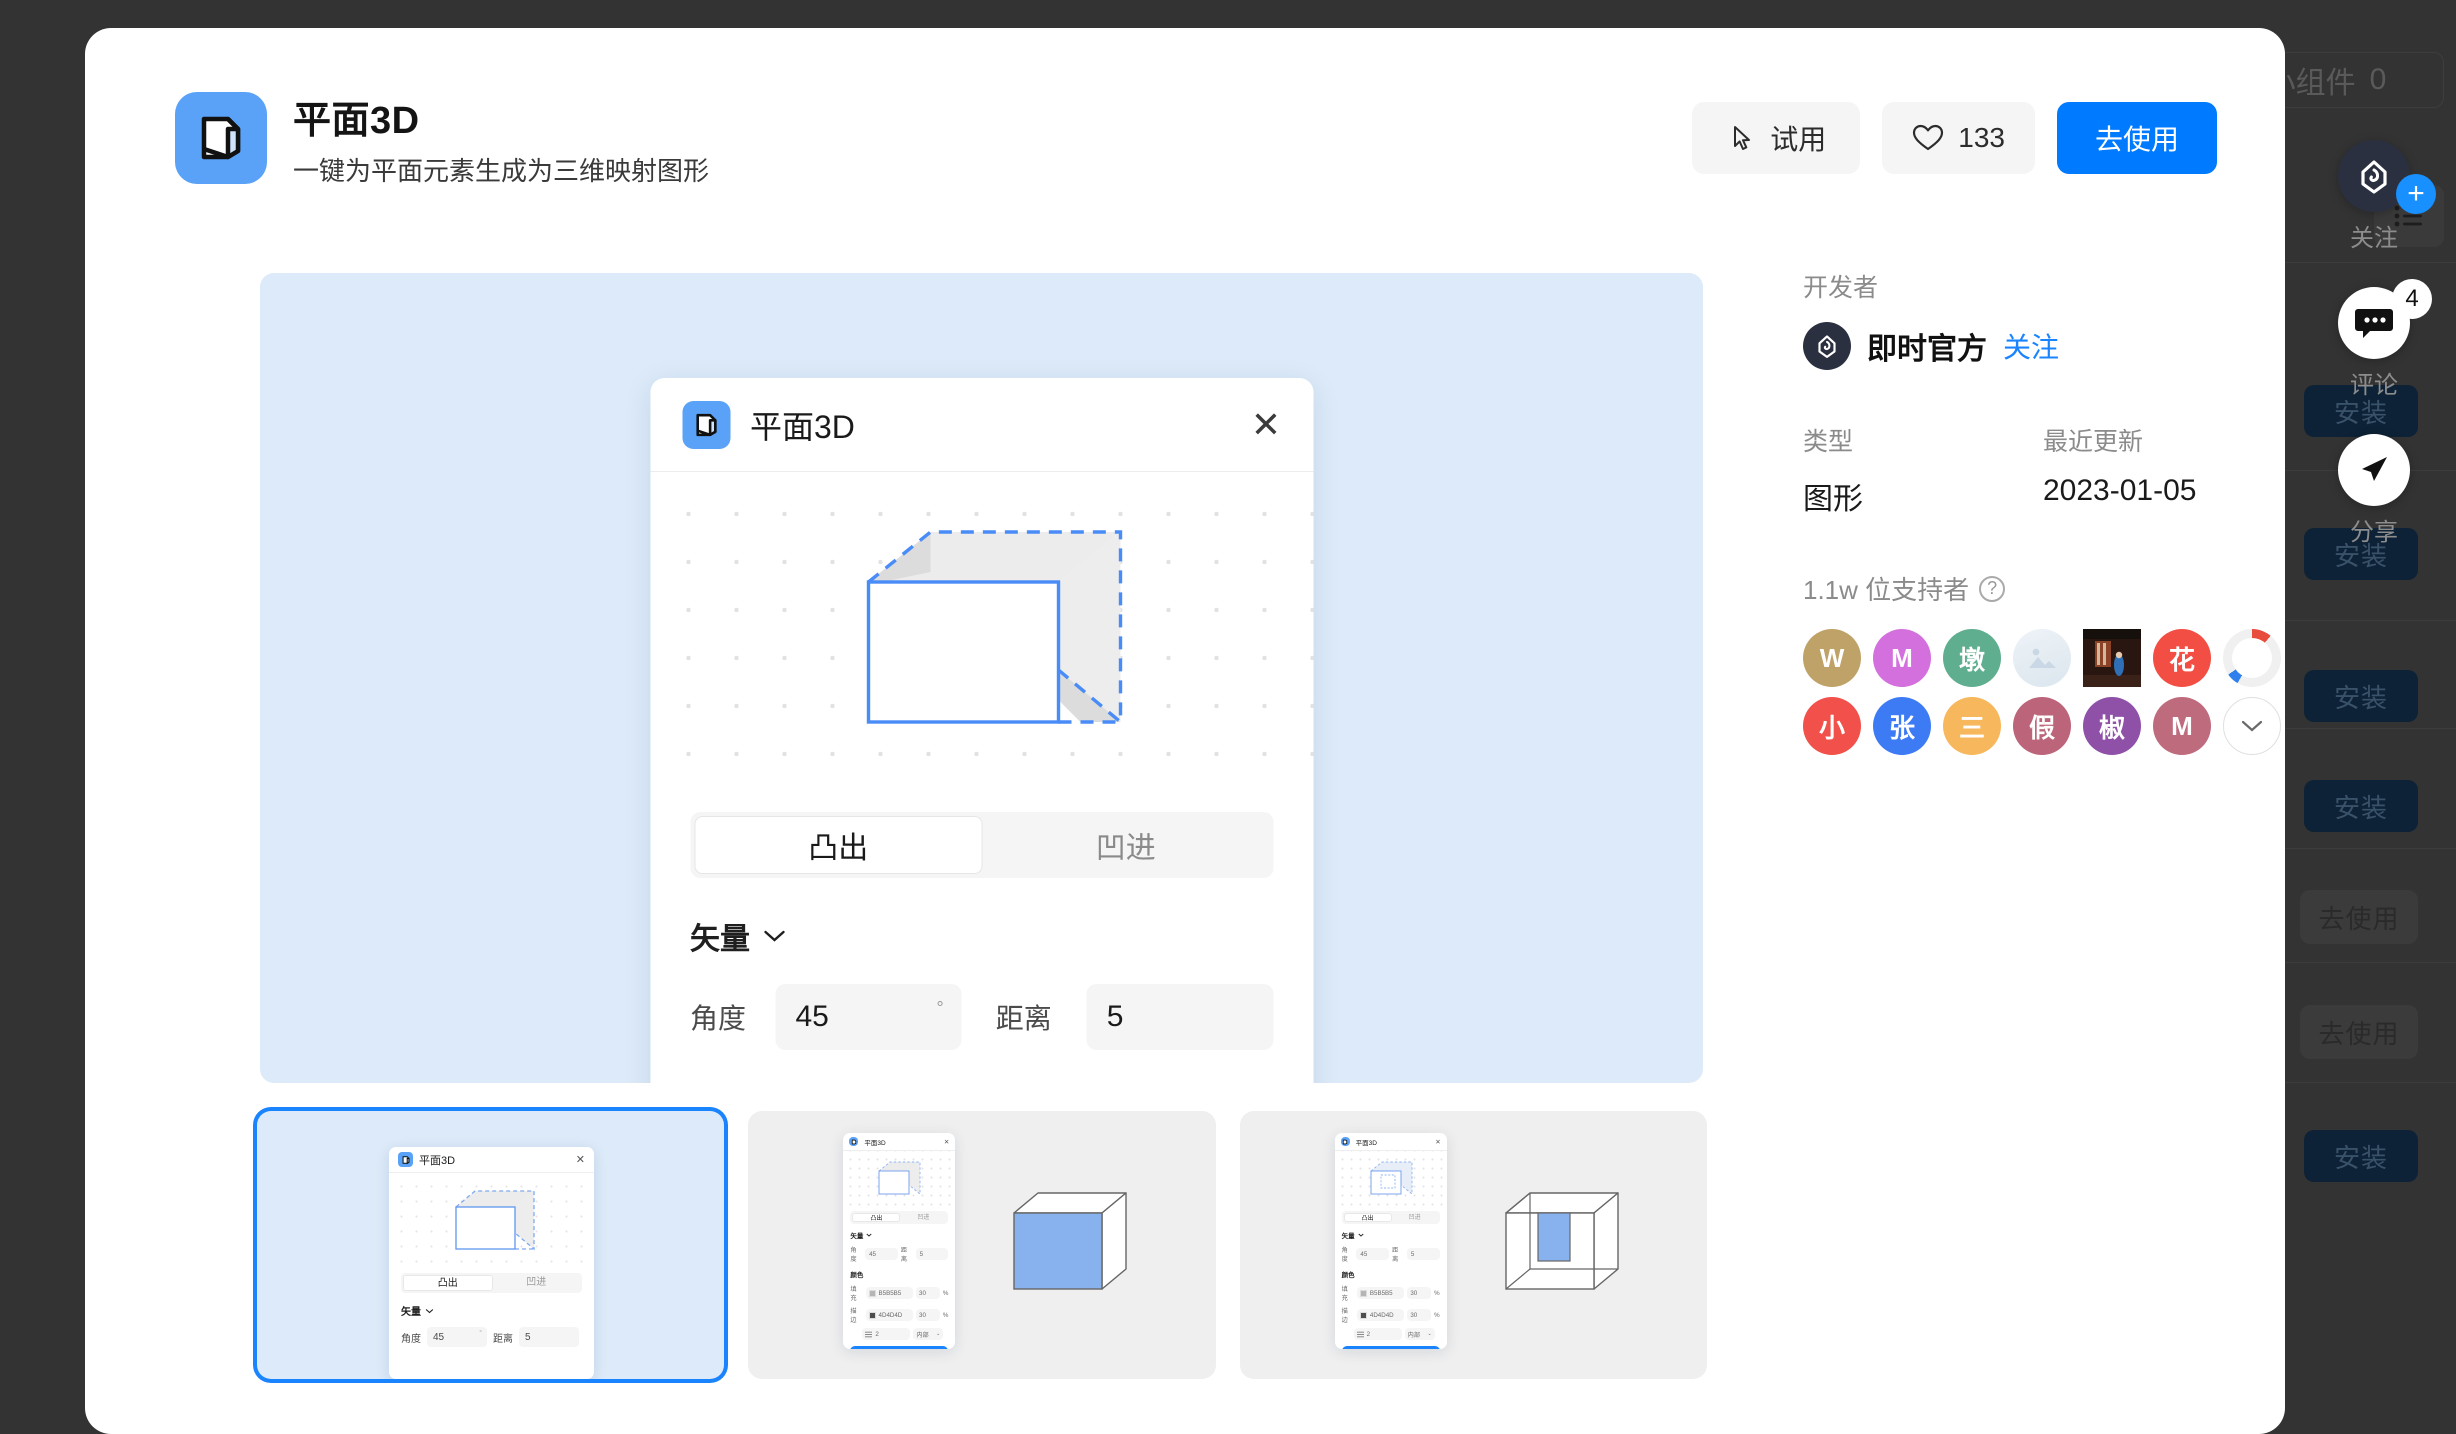 The image size is (2456, 1434). I want to click on developer-avatar, so click(1827, 346).